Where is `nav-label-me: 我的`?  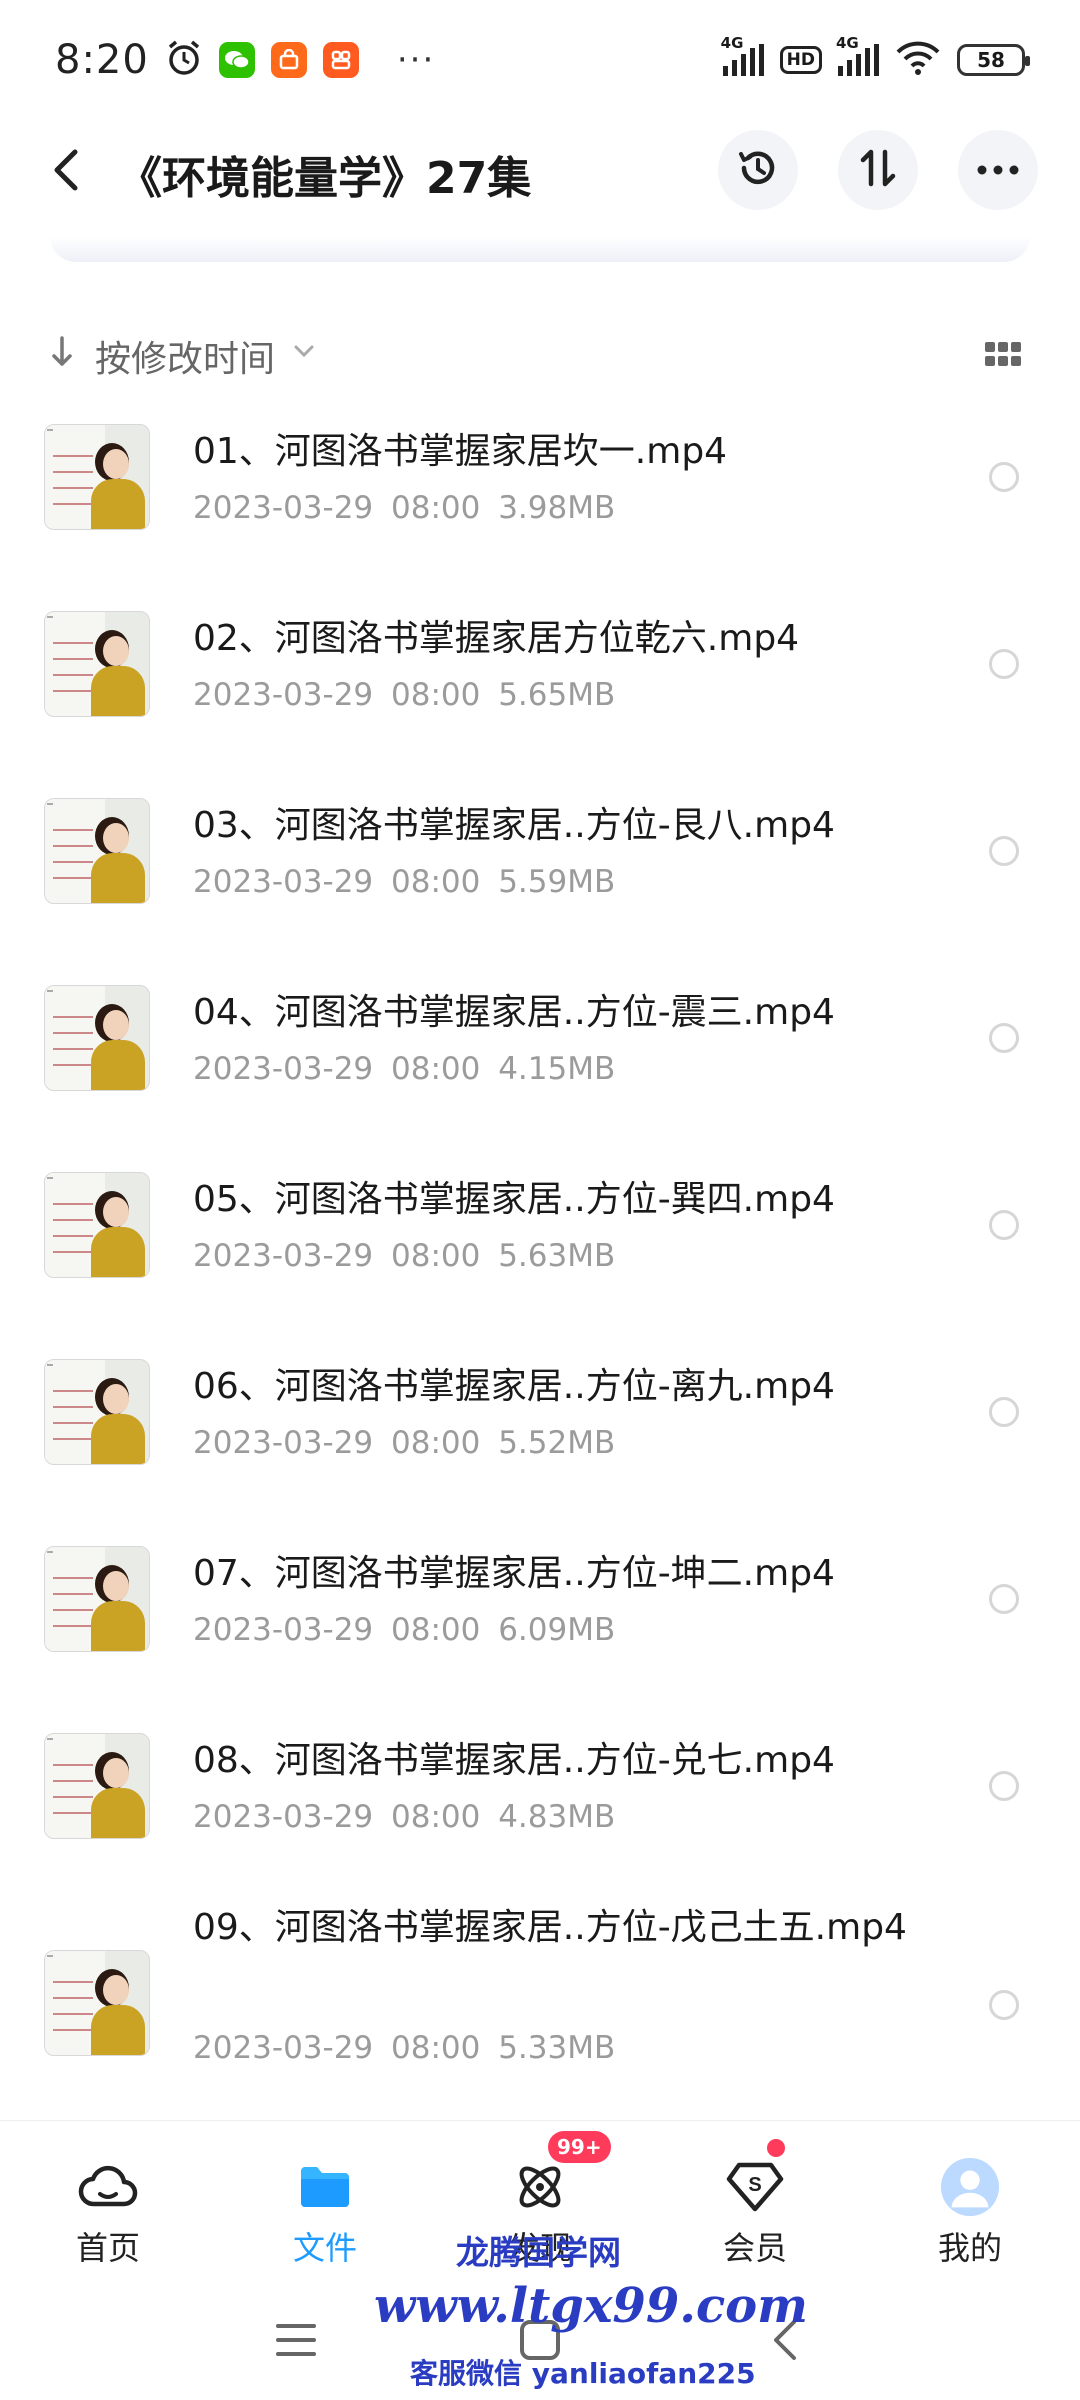
nav-label-me: 我的 is located at coordinates (969, 2248).